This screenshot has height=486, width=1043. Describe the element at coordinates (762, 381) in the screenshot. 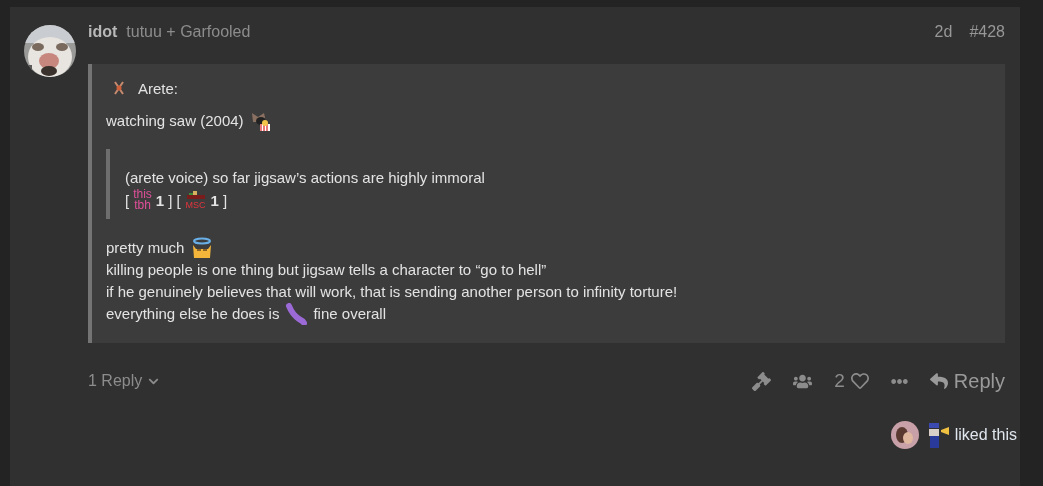

I see `gavel-icon` at that location.